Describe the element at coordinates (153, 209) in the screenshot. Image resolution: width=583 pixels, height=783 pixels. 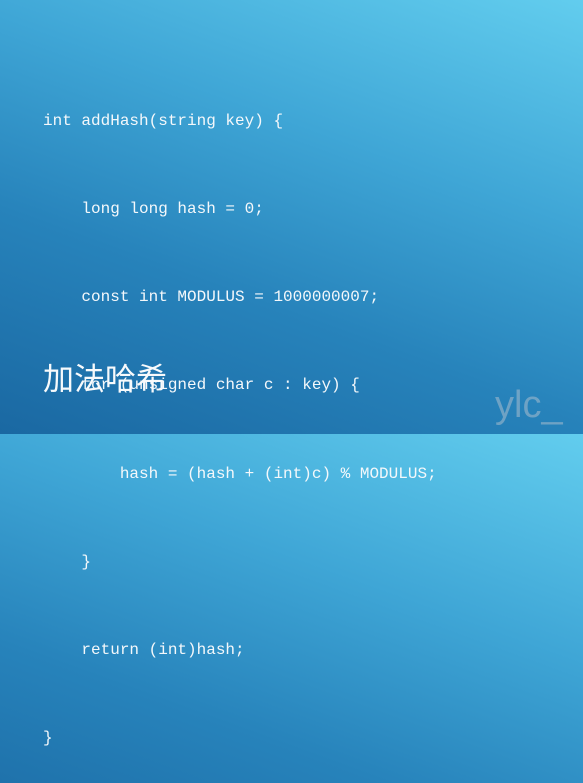
I see `code-line: long long hash = 0;` at that location.